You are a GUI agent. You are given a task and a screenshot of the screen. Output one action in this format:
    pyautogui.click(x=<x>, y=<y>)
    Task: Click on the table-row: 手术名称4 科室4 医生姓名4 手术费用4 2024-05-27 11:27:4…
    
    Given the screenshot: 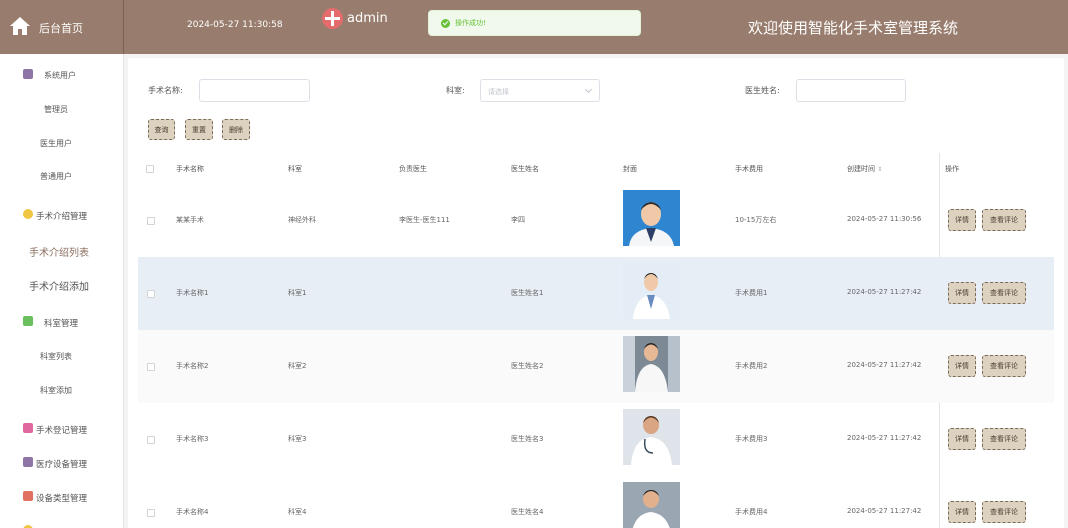 What is the action you would take?
    pyautogui.click(x=596, y=502)
    